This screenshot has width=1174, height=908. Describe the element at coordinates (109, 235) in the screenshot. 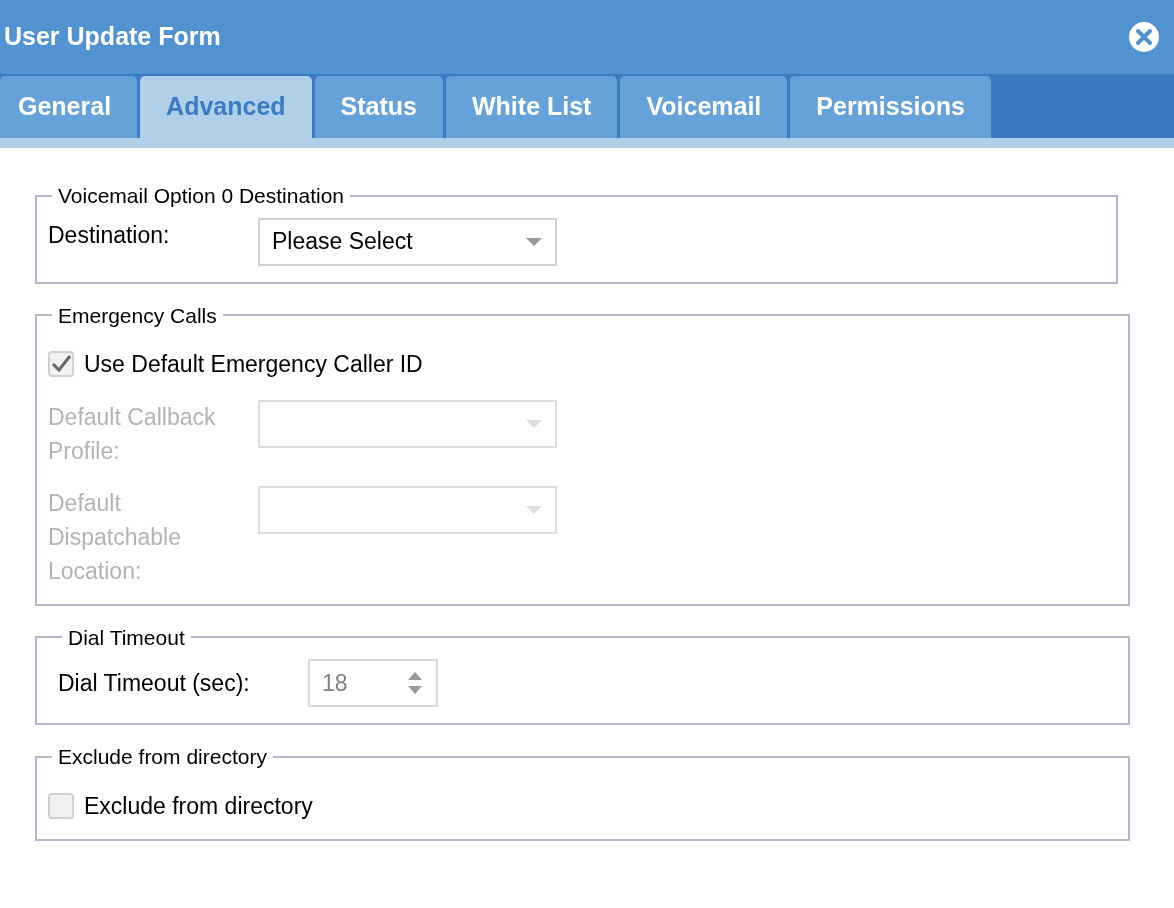

I see `field-label: Destination:` at that location.